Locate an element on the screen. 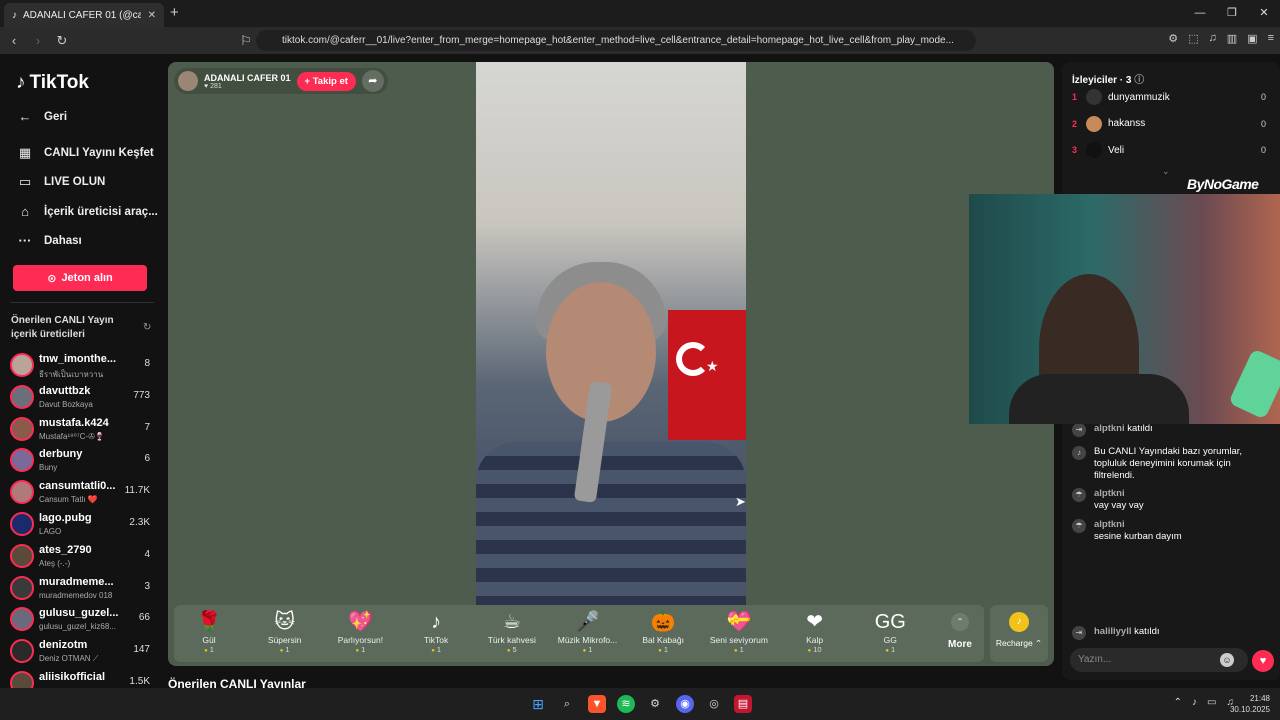 The height and width of the screenshot is (720, 1280). tiktok-icon: ♪ is located at coordinates (1079, 453).